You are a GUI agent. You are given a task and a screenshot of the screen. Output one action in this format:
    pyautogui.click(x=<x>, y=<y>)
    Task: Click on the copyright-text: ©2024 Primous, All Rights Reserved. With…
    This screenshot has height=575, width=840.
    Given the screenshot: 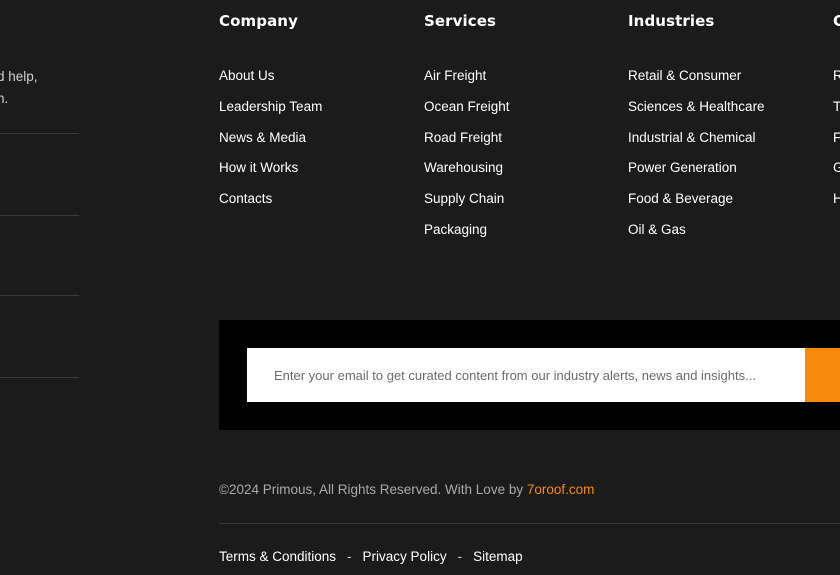 What is the action you would take?
    pyautogui.click(x=373, y=489)
    